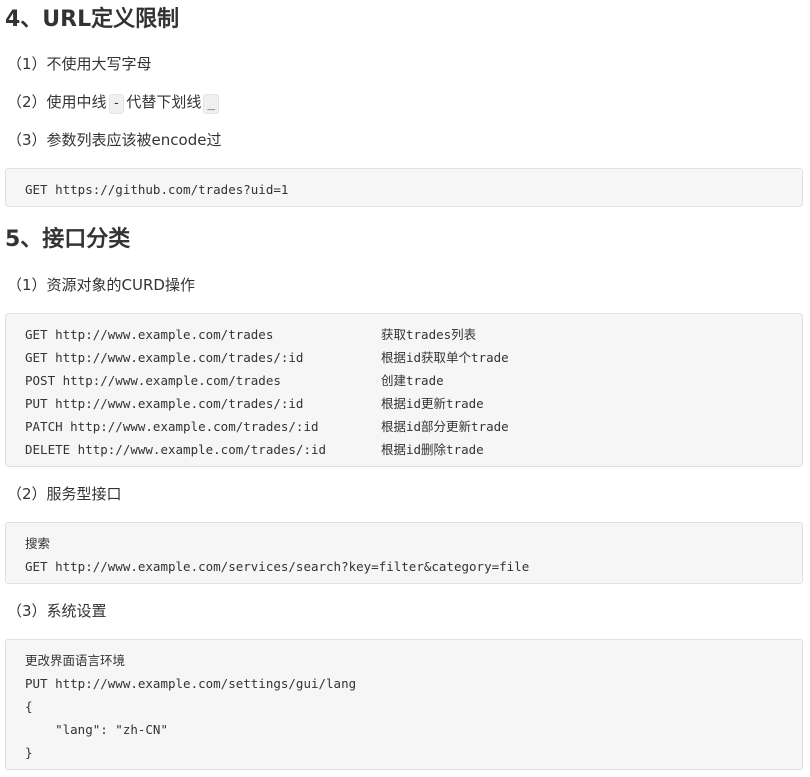  Describe the element at coordinates (445, 357) in the screenshot. I see `code-description: 根据id获取单个trade` at that location.